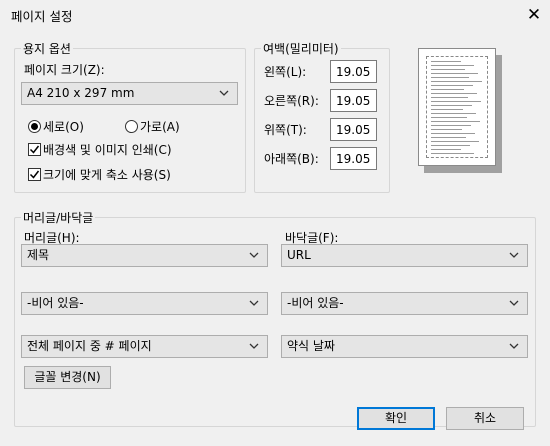 The image size is (550, 446). Describe the element at coordinates (107, 175) in the screenshot. I see `shrink-to-fit-label: 크기에 맞게 축소 사용(S)` at that location.